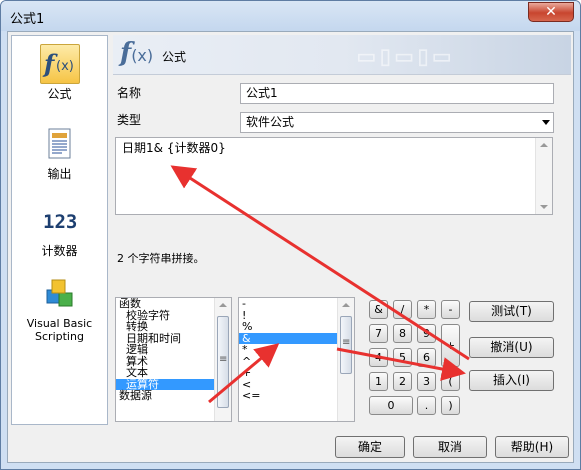 Image resolution: width=581 pixels, height=470 pixels. I want to click on keypad-key: ., so click(426, 405).